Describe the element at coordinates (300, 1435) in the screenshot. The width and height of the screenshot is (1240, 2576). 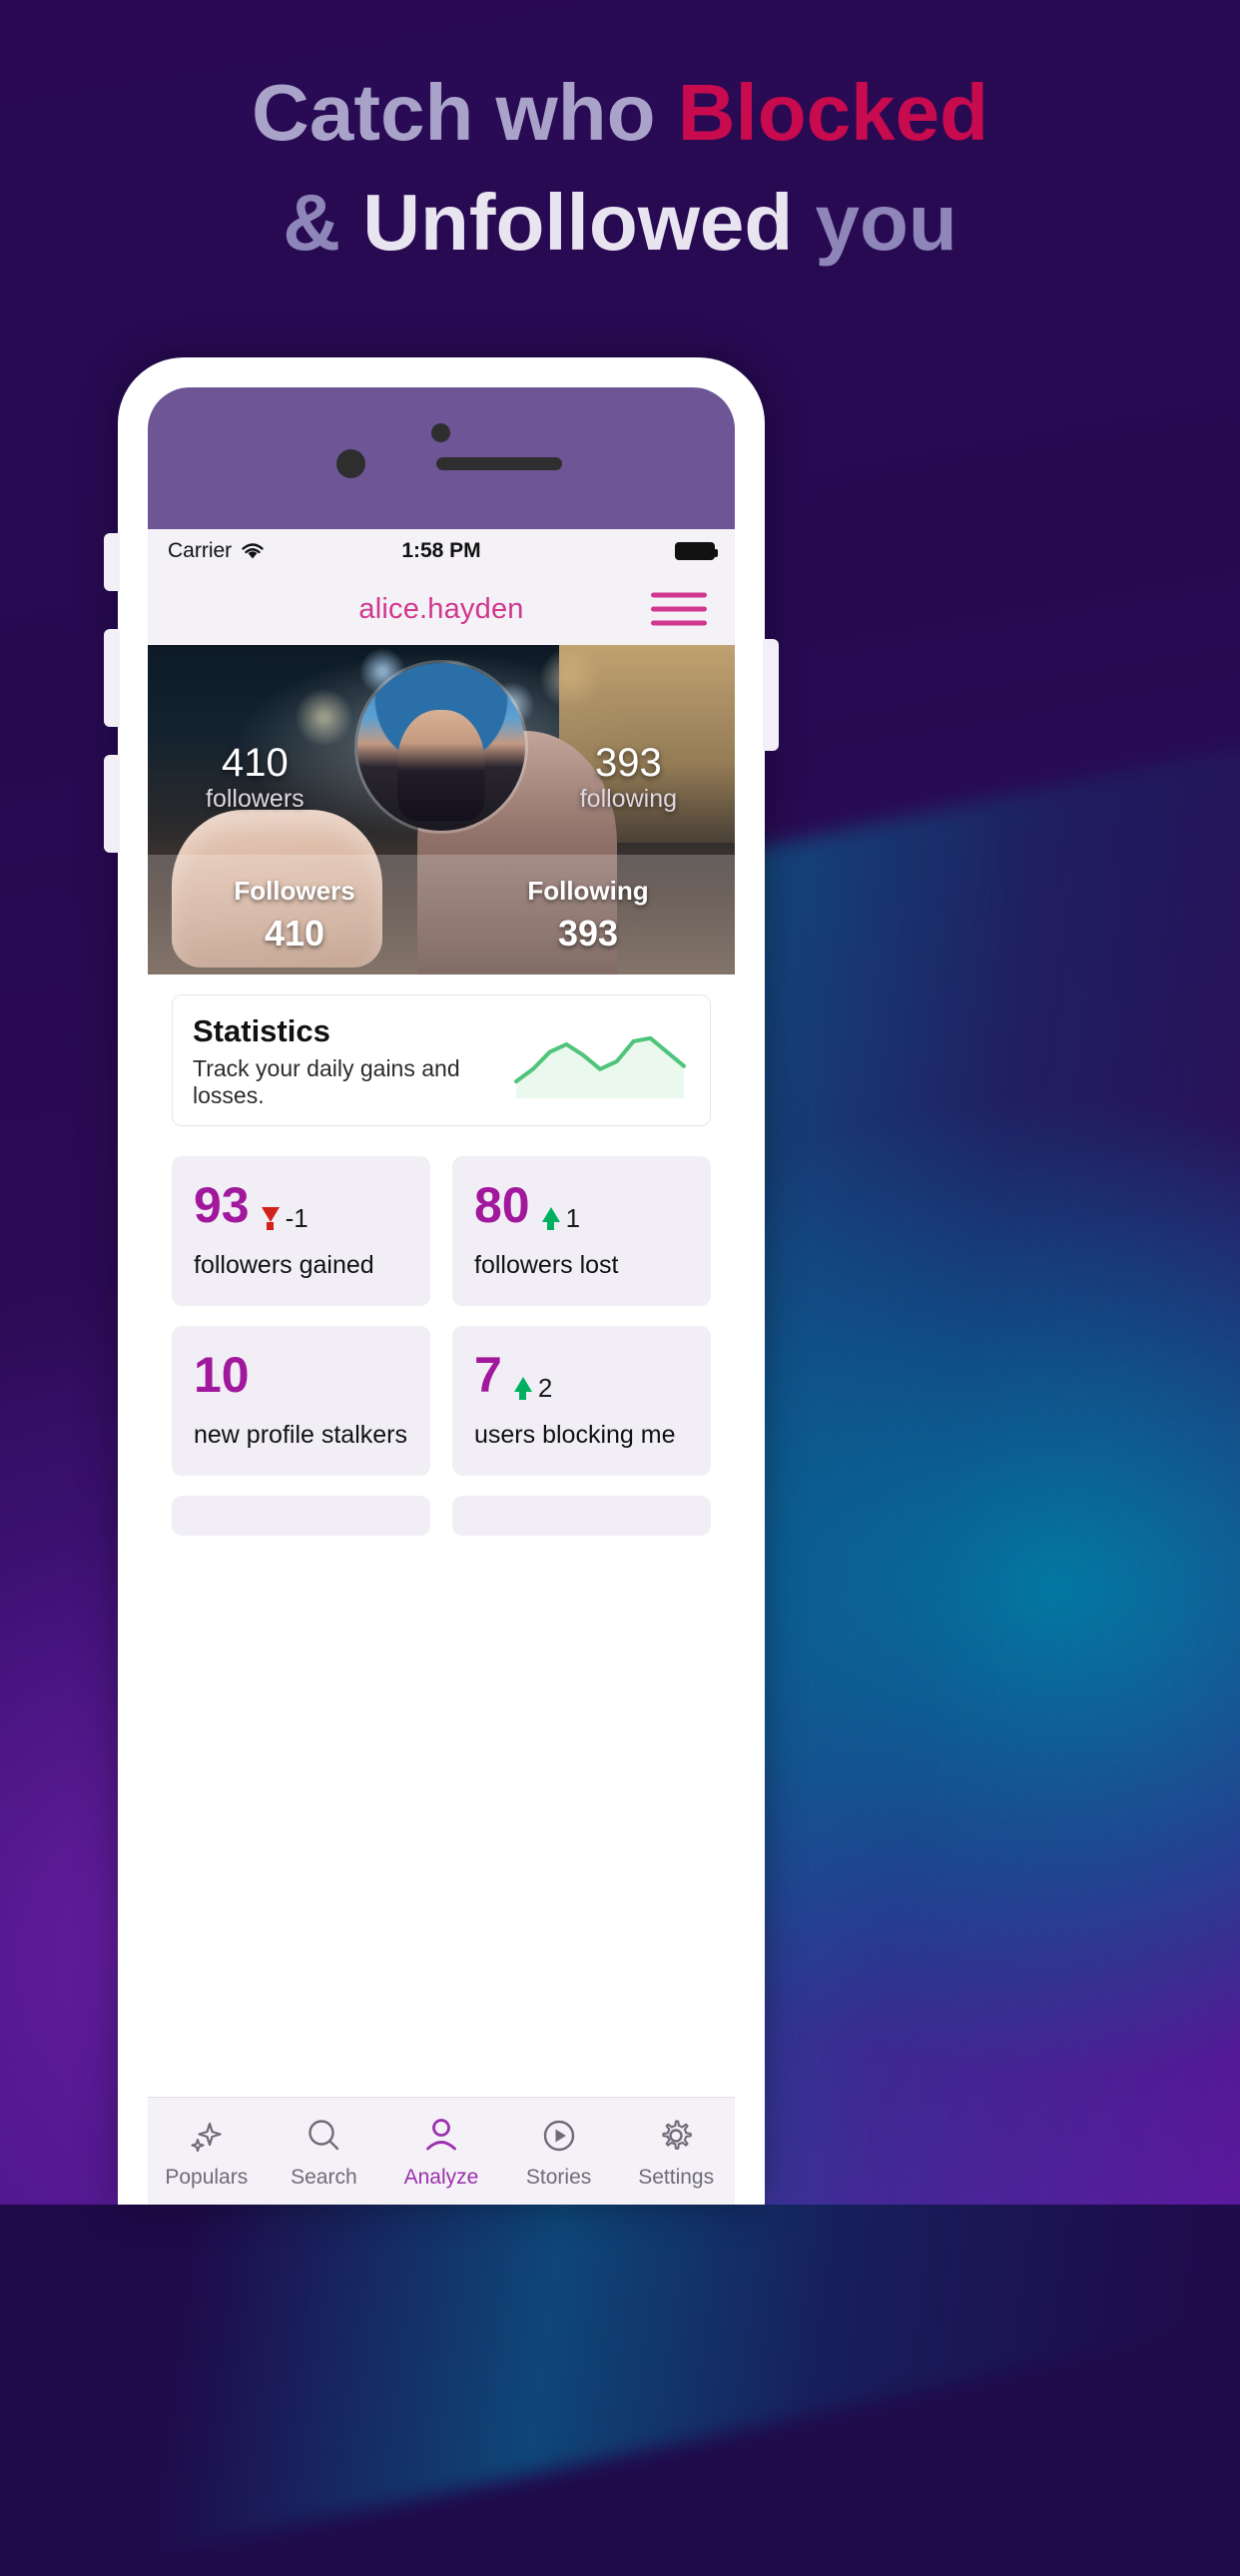
I see `stat-label: new profile stalkers` at that location.